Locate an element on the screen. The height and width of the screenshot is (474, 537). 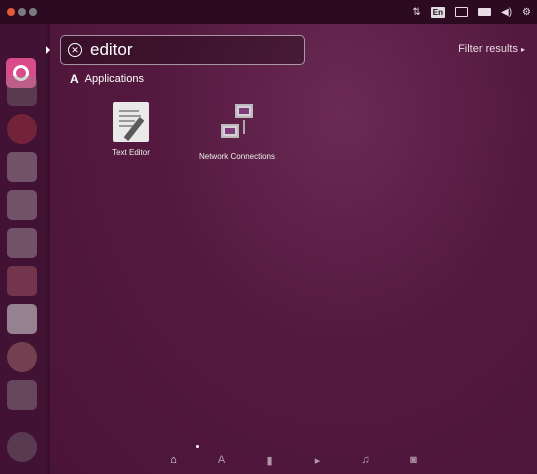
result-item: Network Connections is located at coordinates (237, 131).